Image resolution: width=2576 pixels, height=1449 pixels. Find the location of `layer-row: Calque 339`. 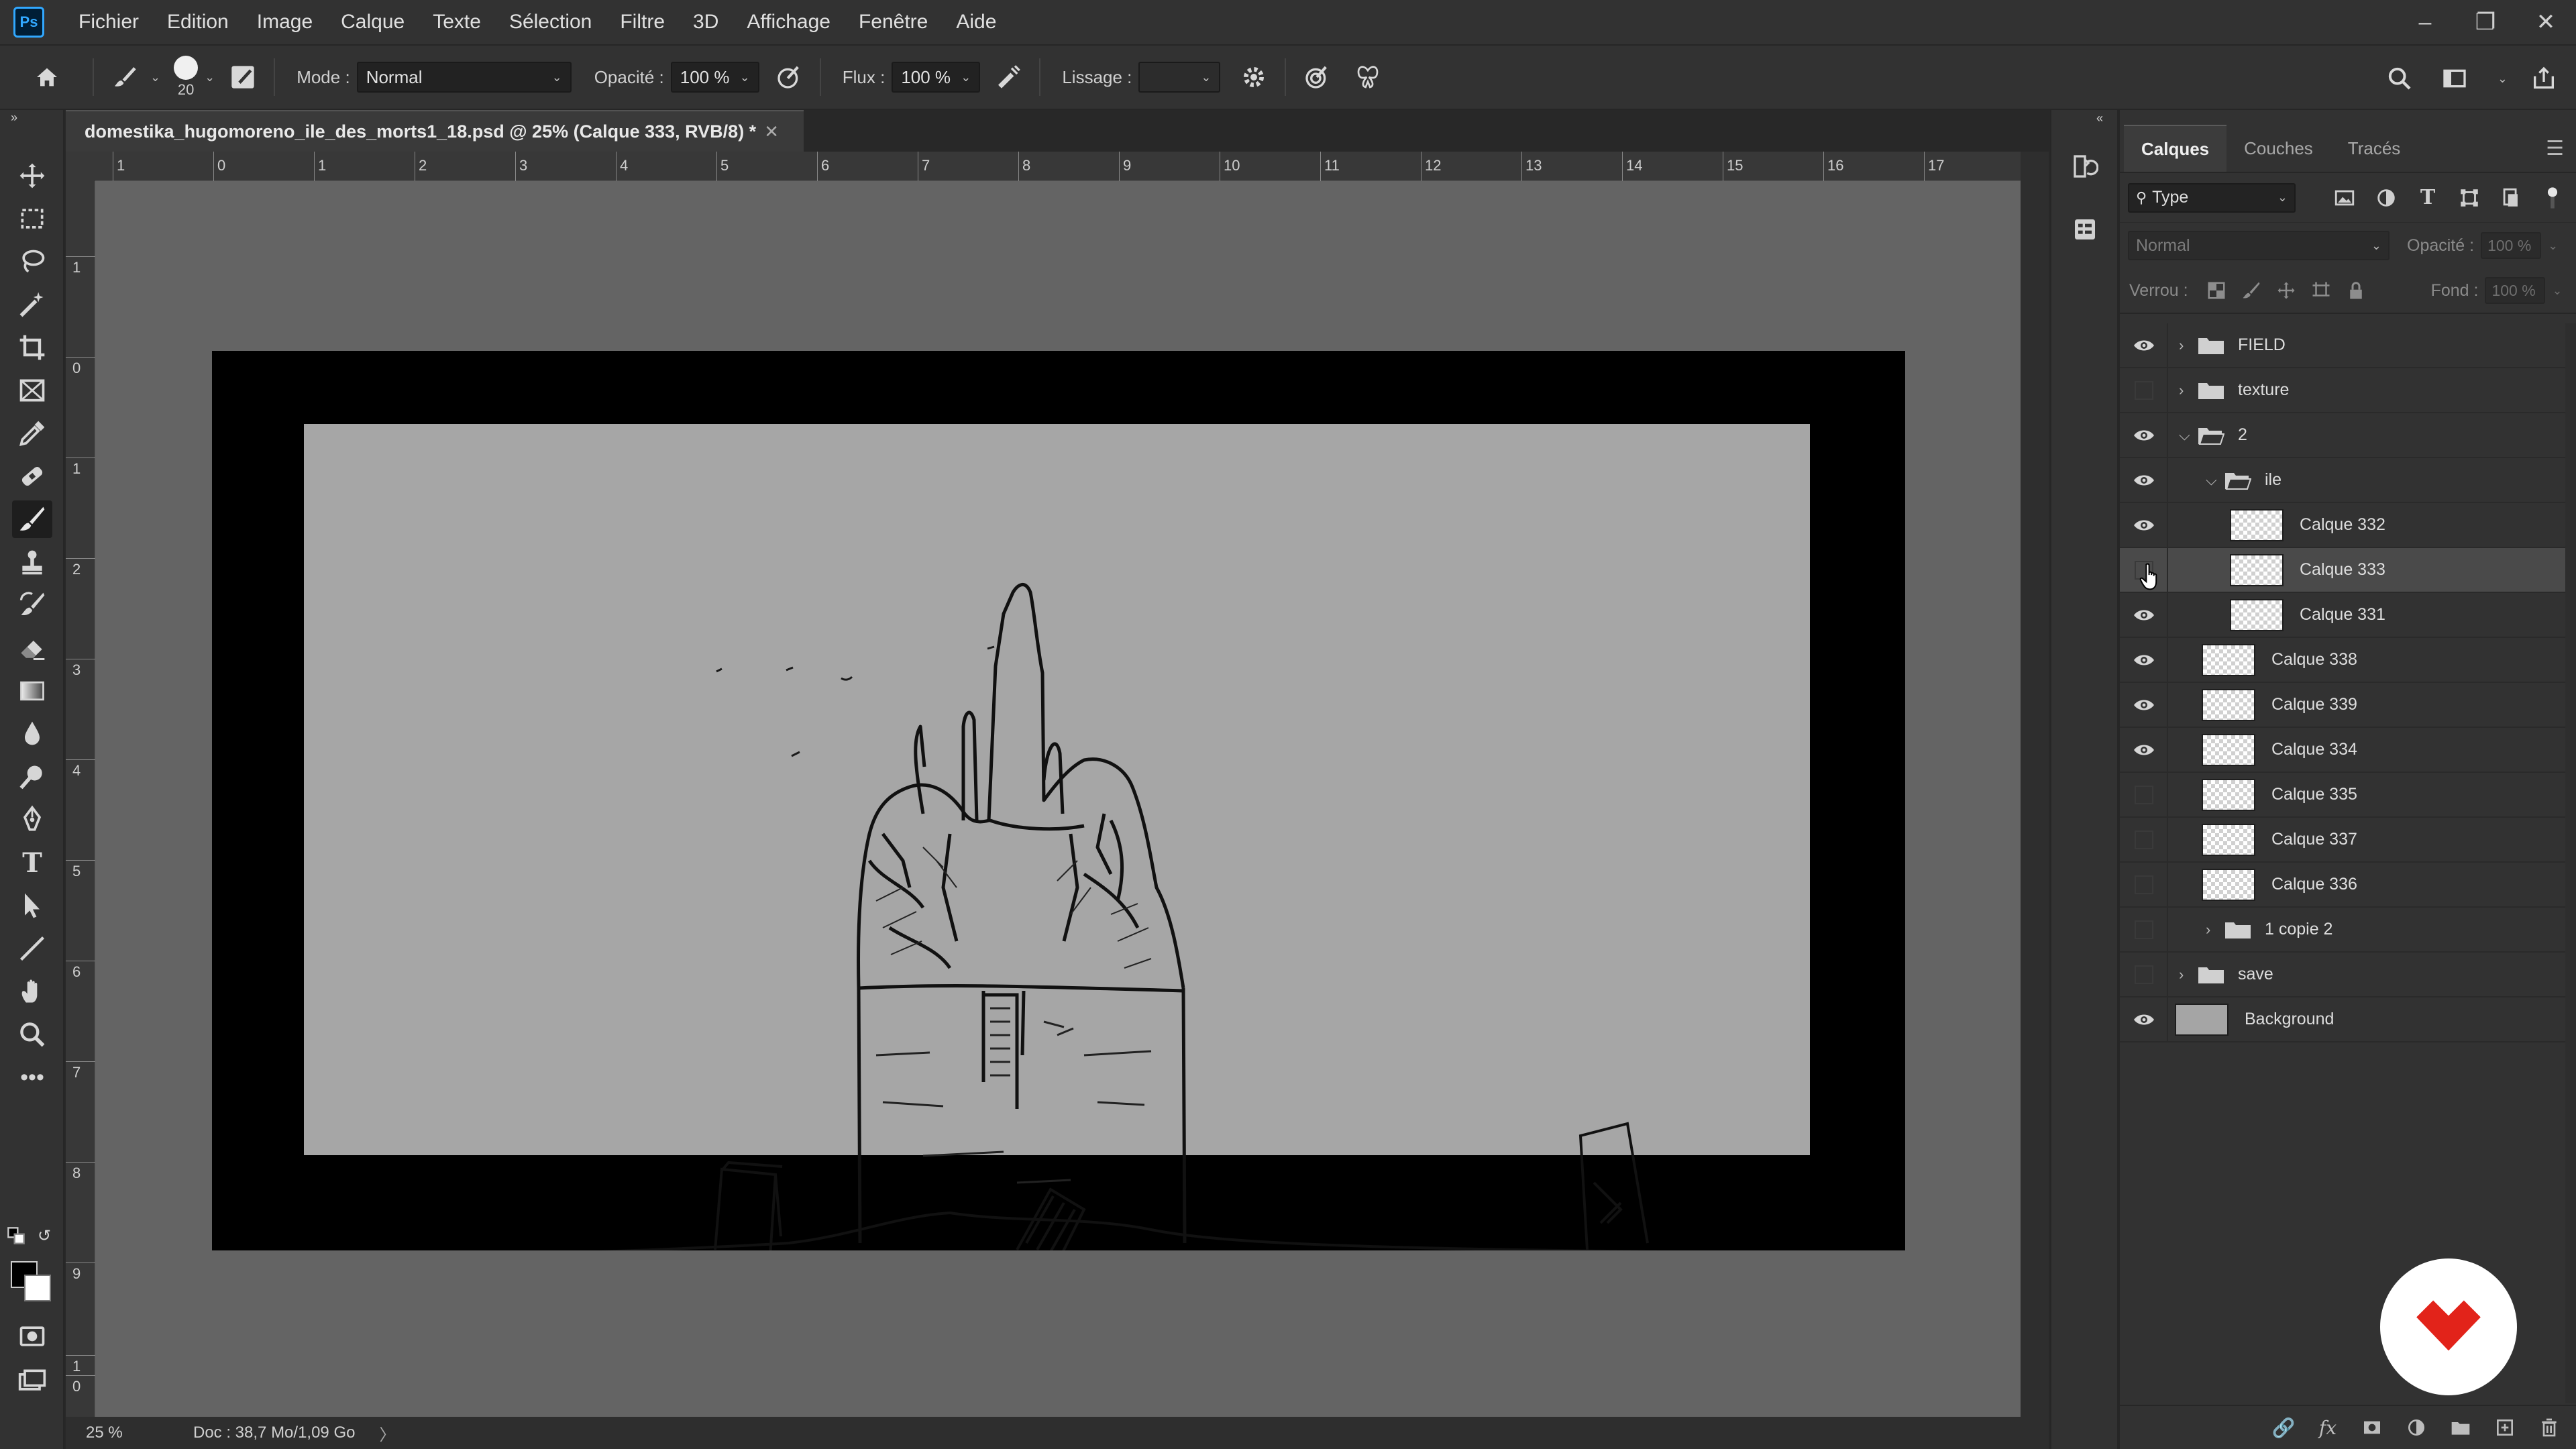

layer-row: Calque 339 is located at coordinates (2342, 705).